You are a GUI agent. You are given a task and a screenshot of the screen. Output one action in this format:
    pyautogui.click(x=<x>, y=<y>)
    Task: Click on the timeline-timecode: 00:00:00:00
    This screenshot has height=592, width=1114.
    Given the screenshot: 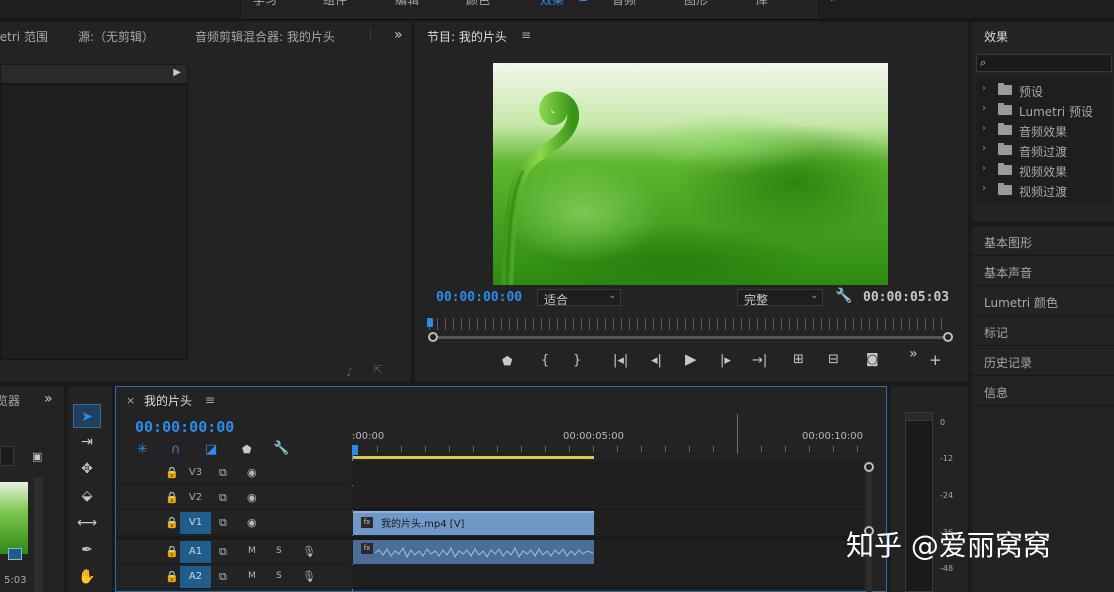 What is the action you would take?
    pyautogui.click(x=184, y=427)
    